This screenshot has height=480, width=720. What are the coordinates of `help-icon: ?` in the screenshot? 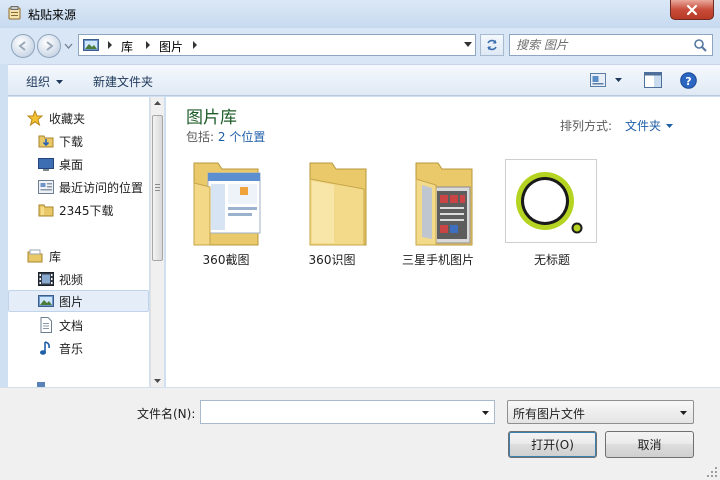 It's located at (688, 80).